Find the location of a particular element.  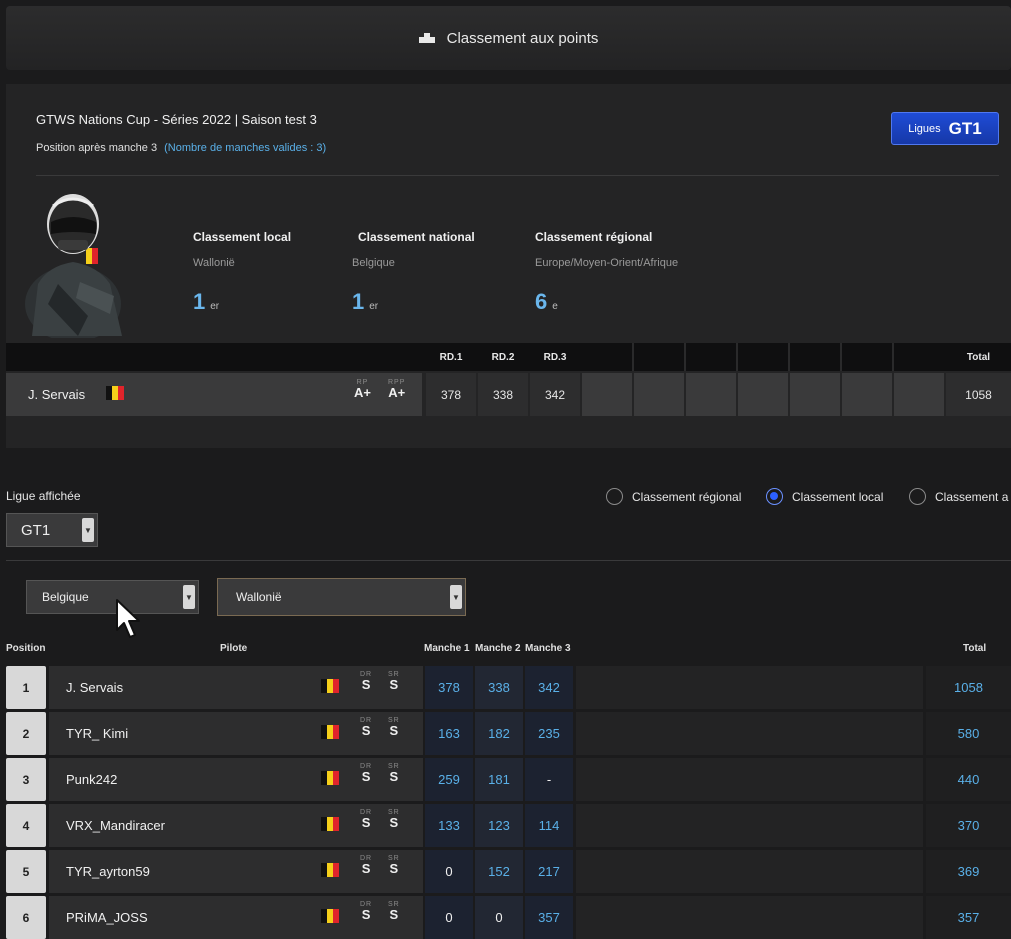

manche2-cell: 152 is located at coordinates (499, 871).